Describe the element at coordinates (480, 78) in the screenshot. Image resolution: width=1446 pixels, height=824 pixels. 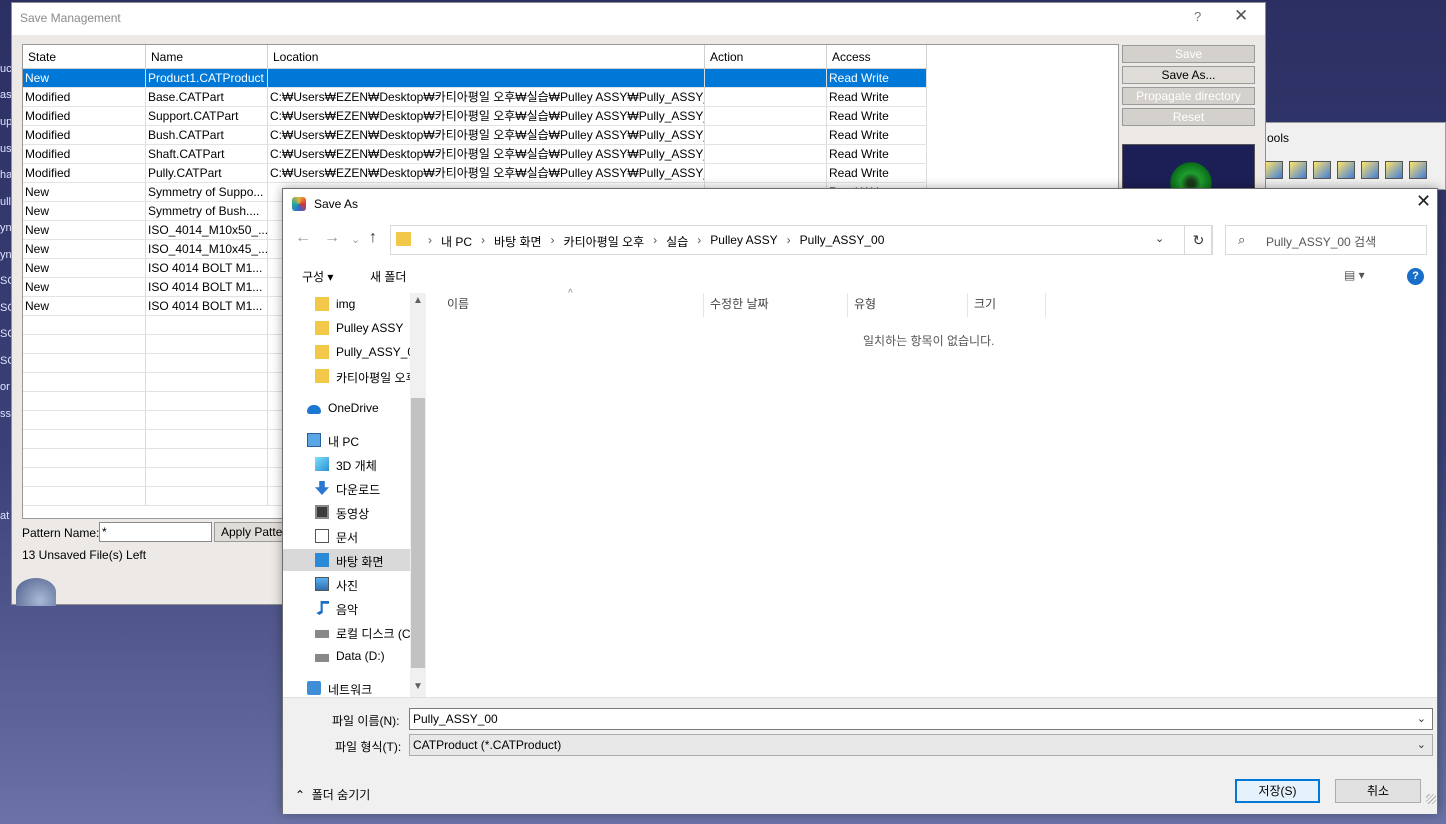
I see `table-row: New Product1.CATProduct Read Write` at that location.